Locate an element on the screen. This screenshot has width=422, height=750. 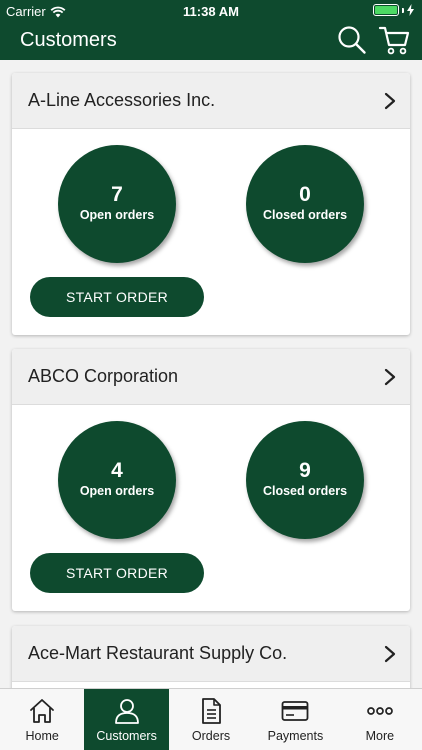
page-title: Customers is located at coordinates (68, 40).